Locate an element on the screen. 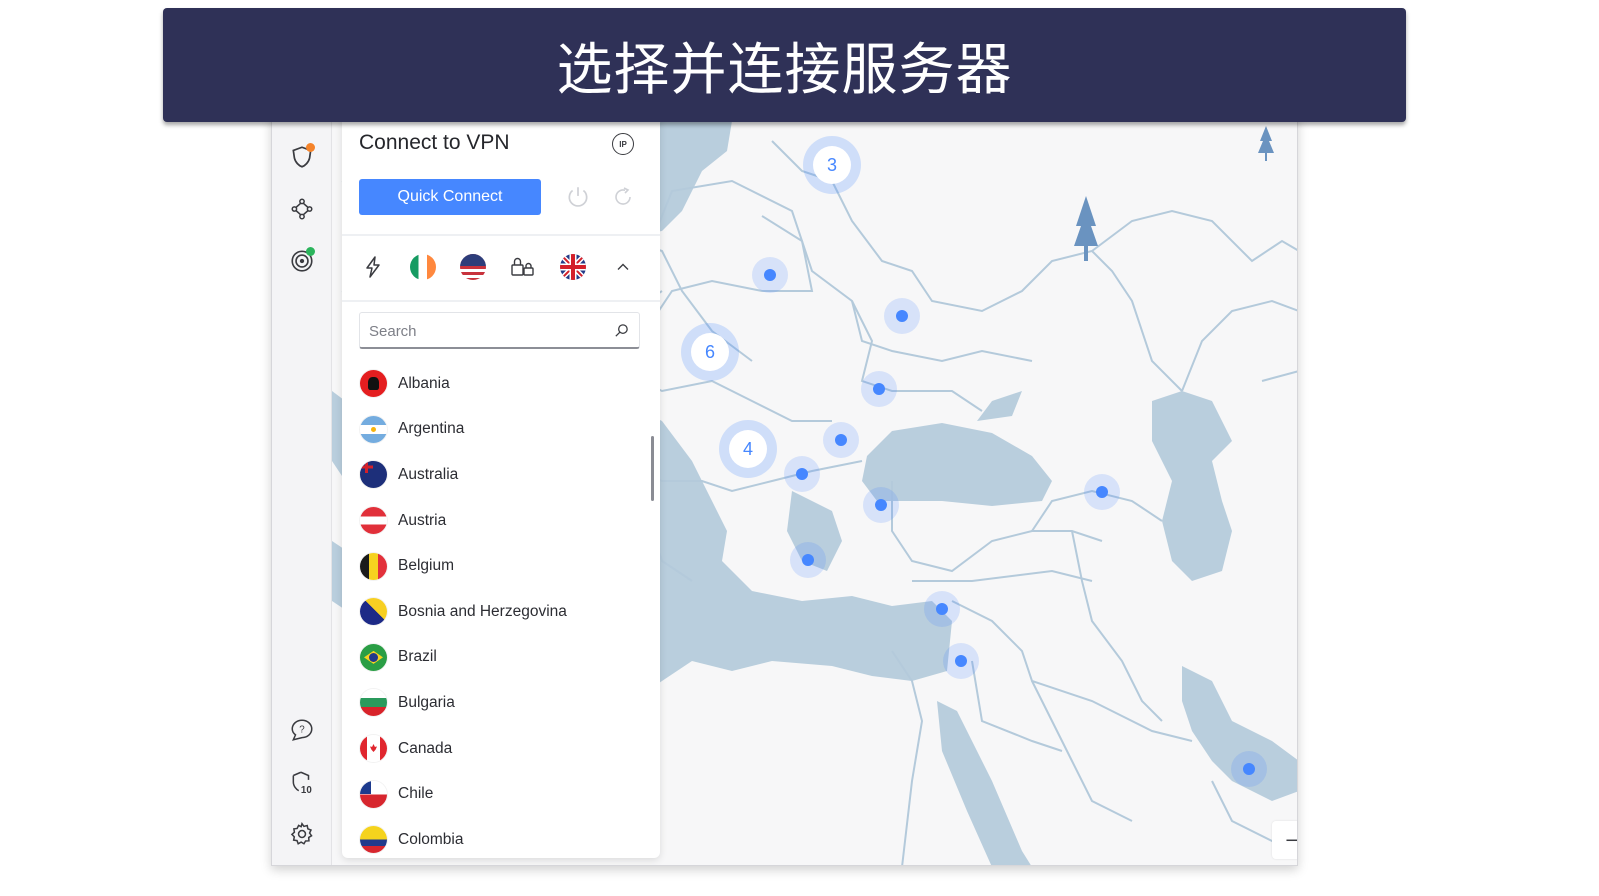  cluster-count: 4 is located at coordinates (748, 449).